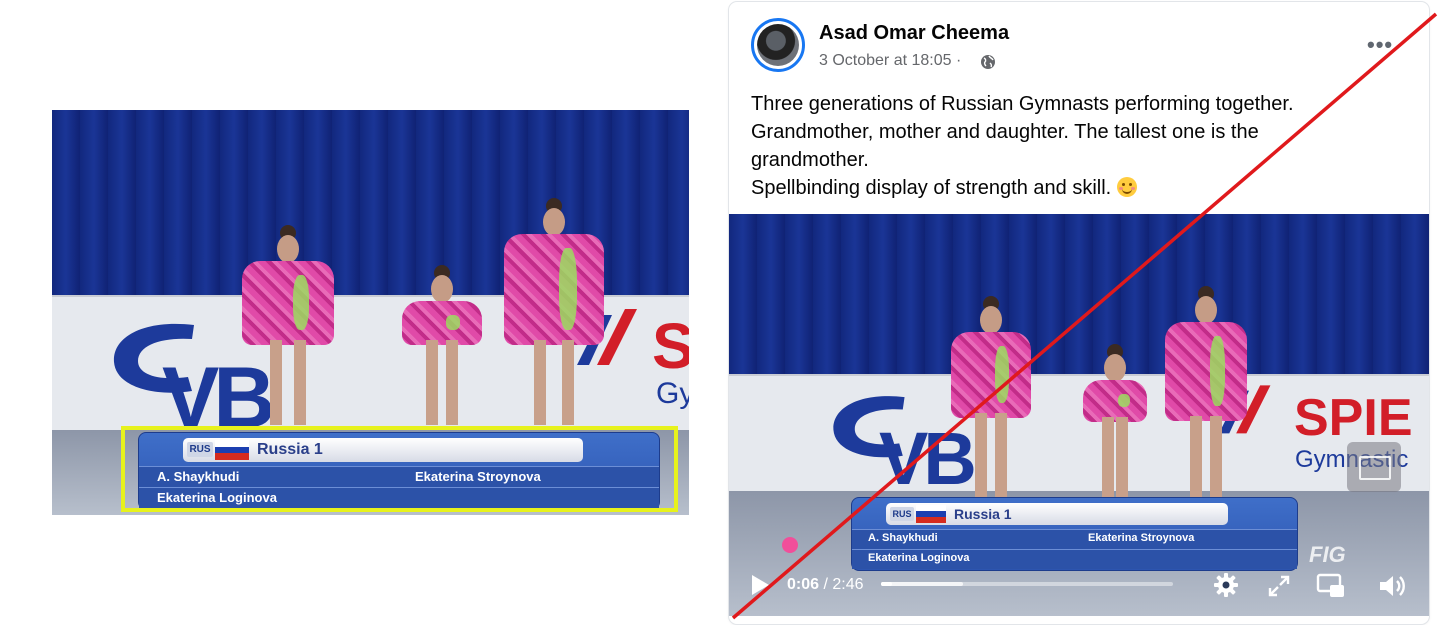 This screenshot has height=625, width=1440. What do you see at coordinates (903, 538) in the screenshot?
I see `athlete-name-1: A. Shaykhudi` at bounding box center [903, 538].